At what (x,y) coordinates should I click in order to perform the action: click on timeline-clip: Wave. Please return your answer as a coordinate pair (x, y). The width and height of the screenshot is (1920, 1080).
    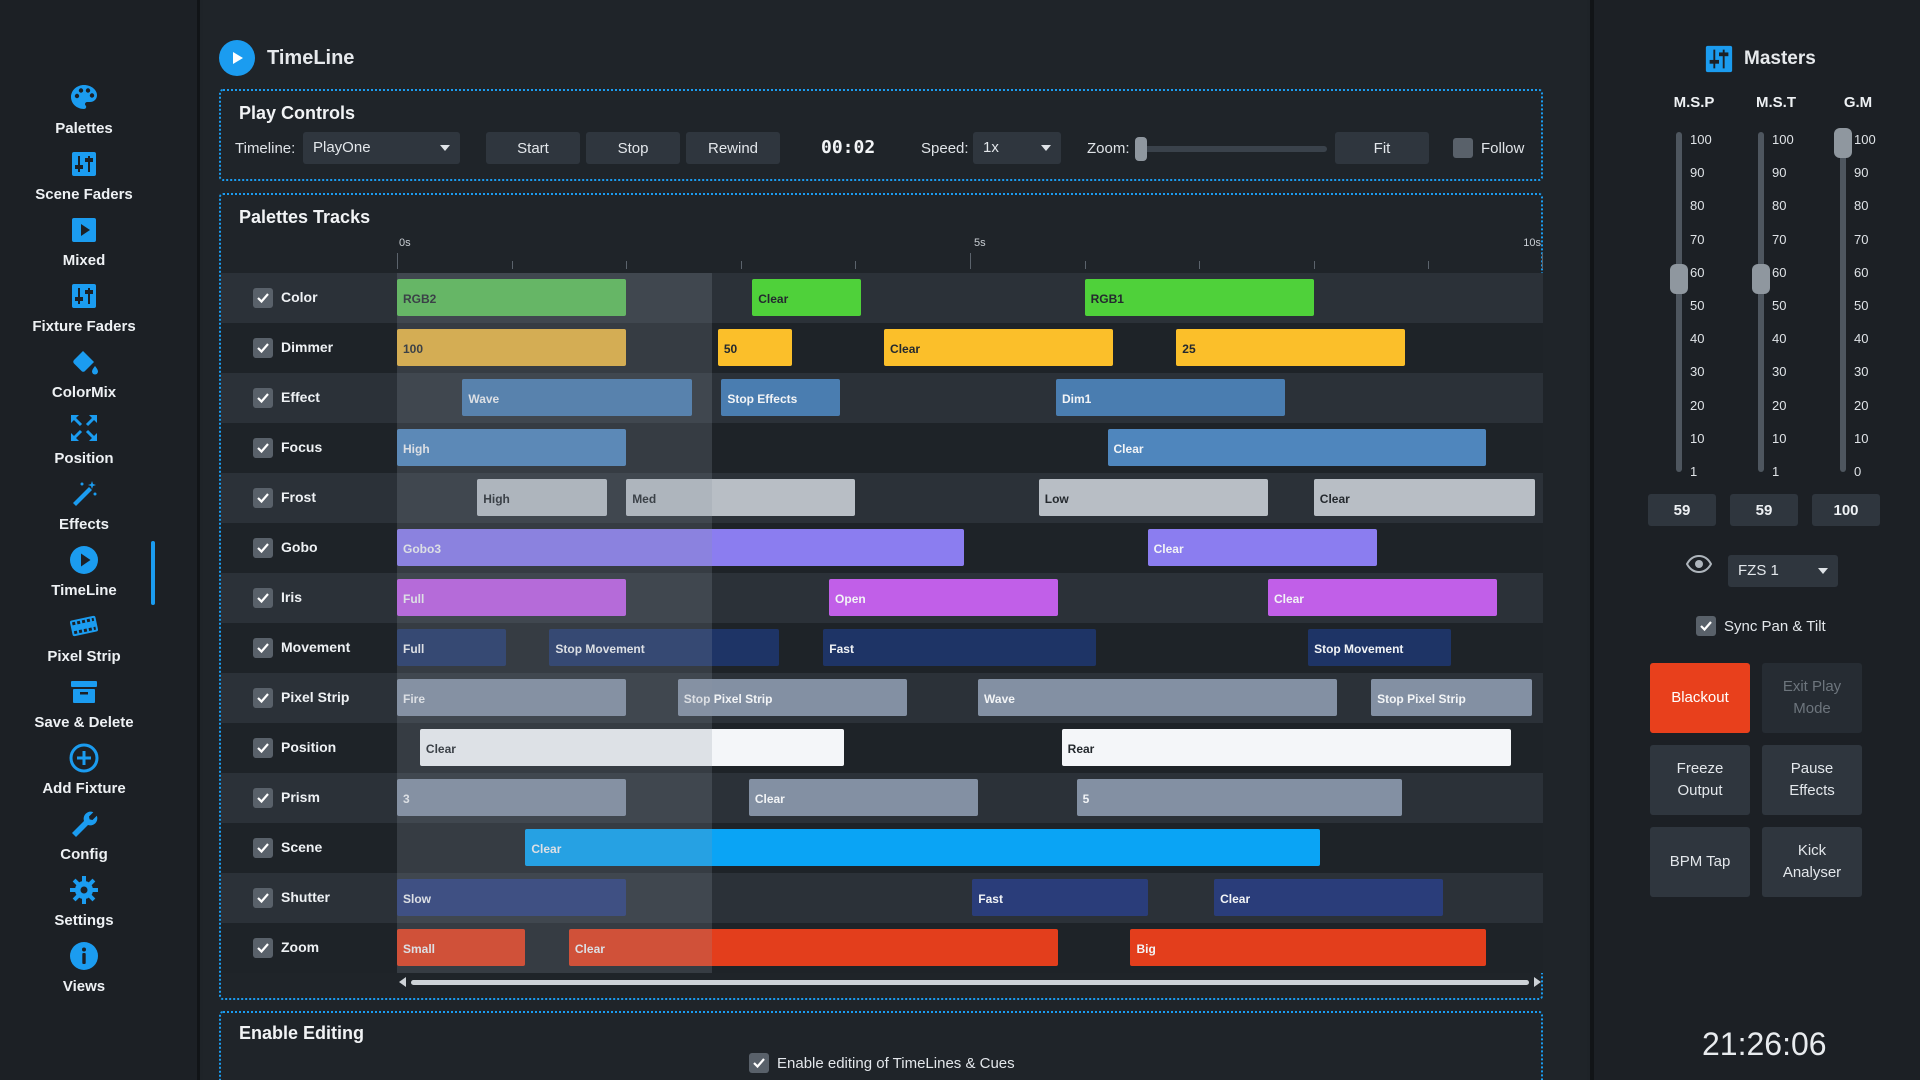
    Looking at the image, I should click on (1157, 697).